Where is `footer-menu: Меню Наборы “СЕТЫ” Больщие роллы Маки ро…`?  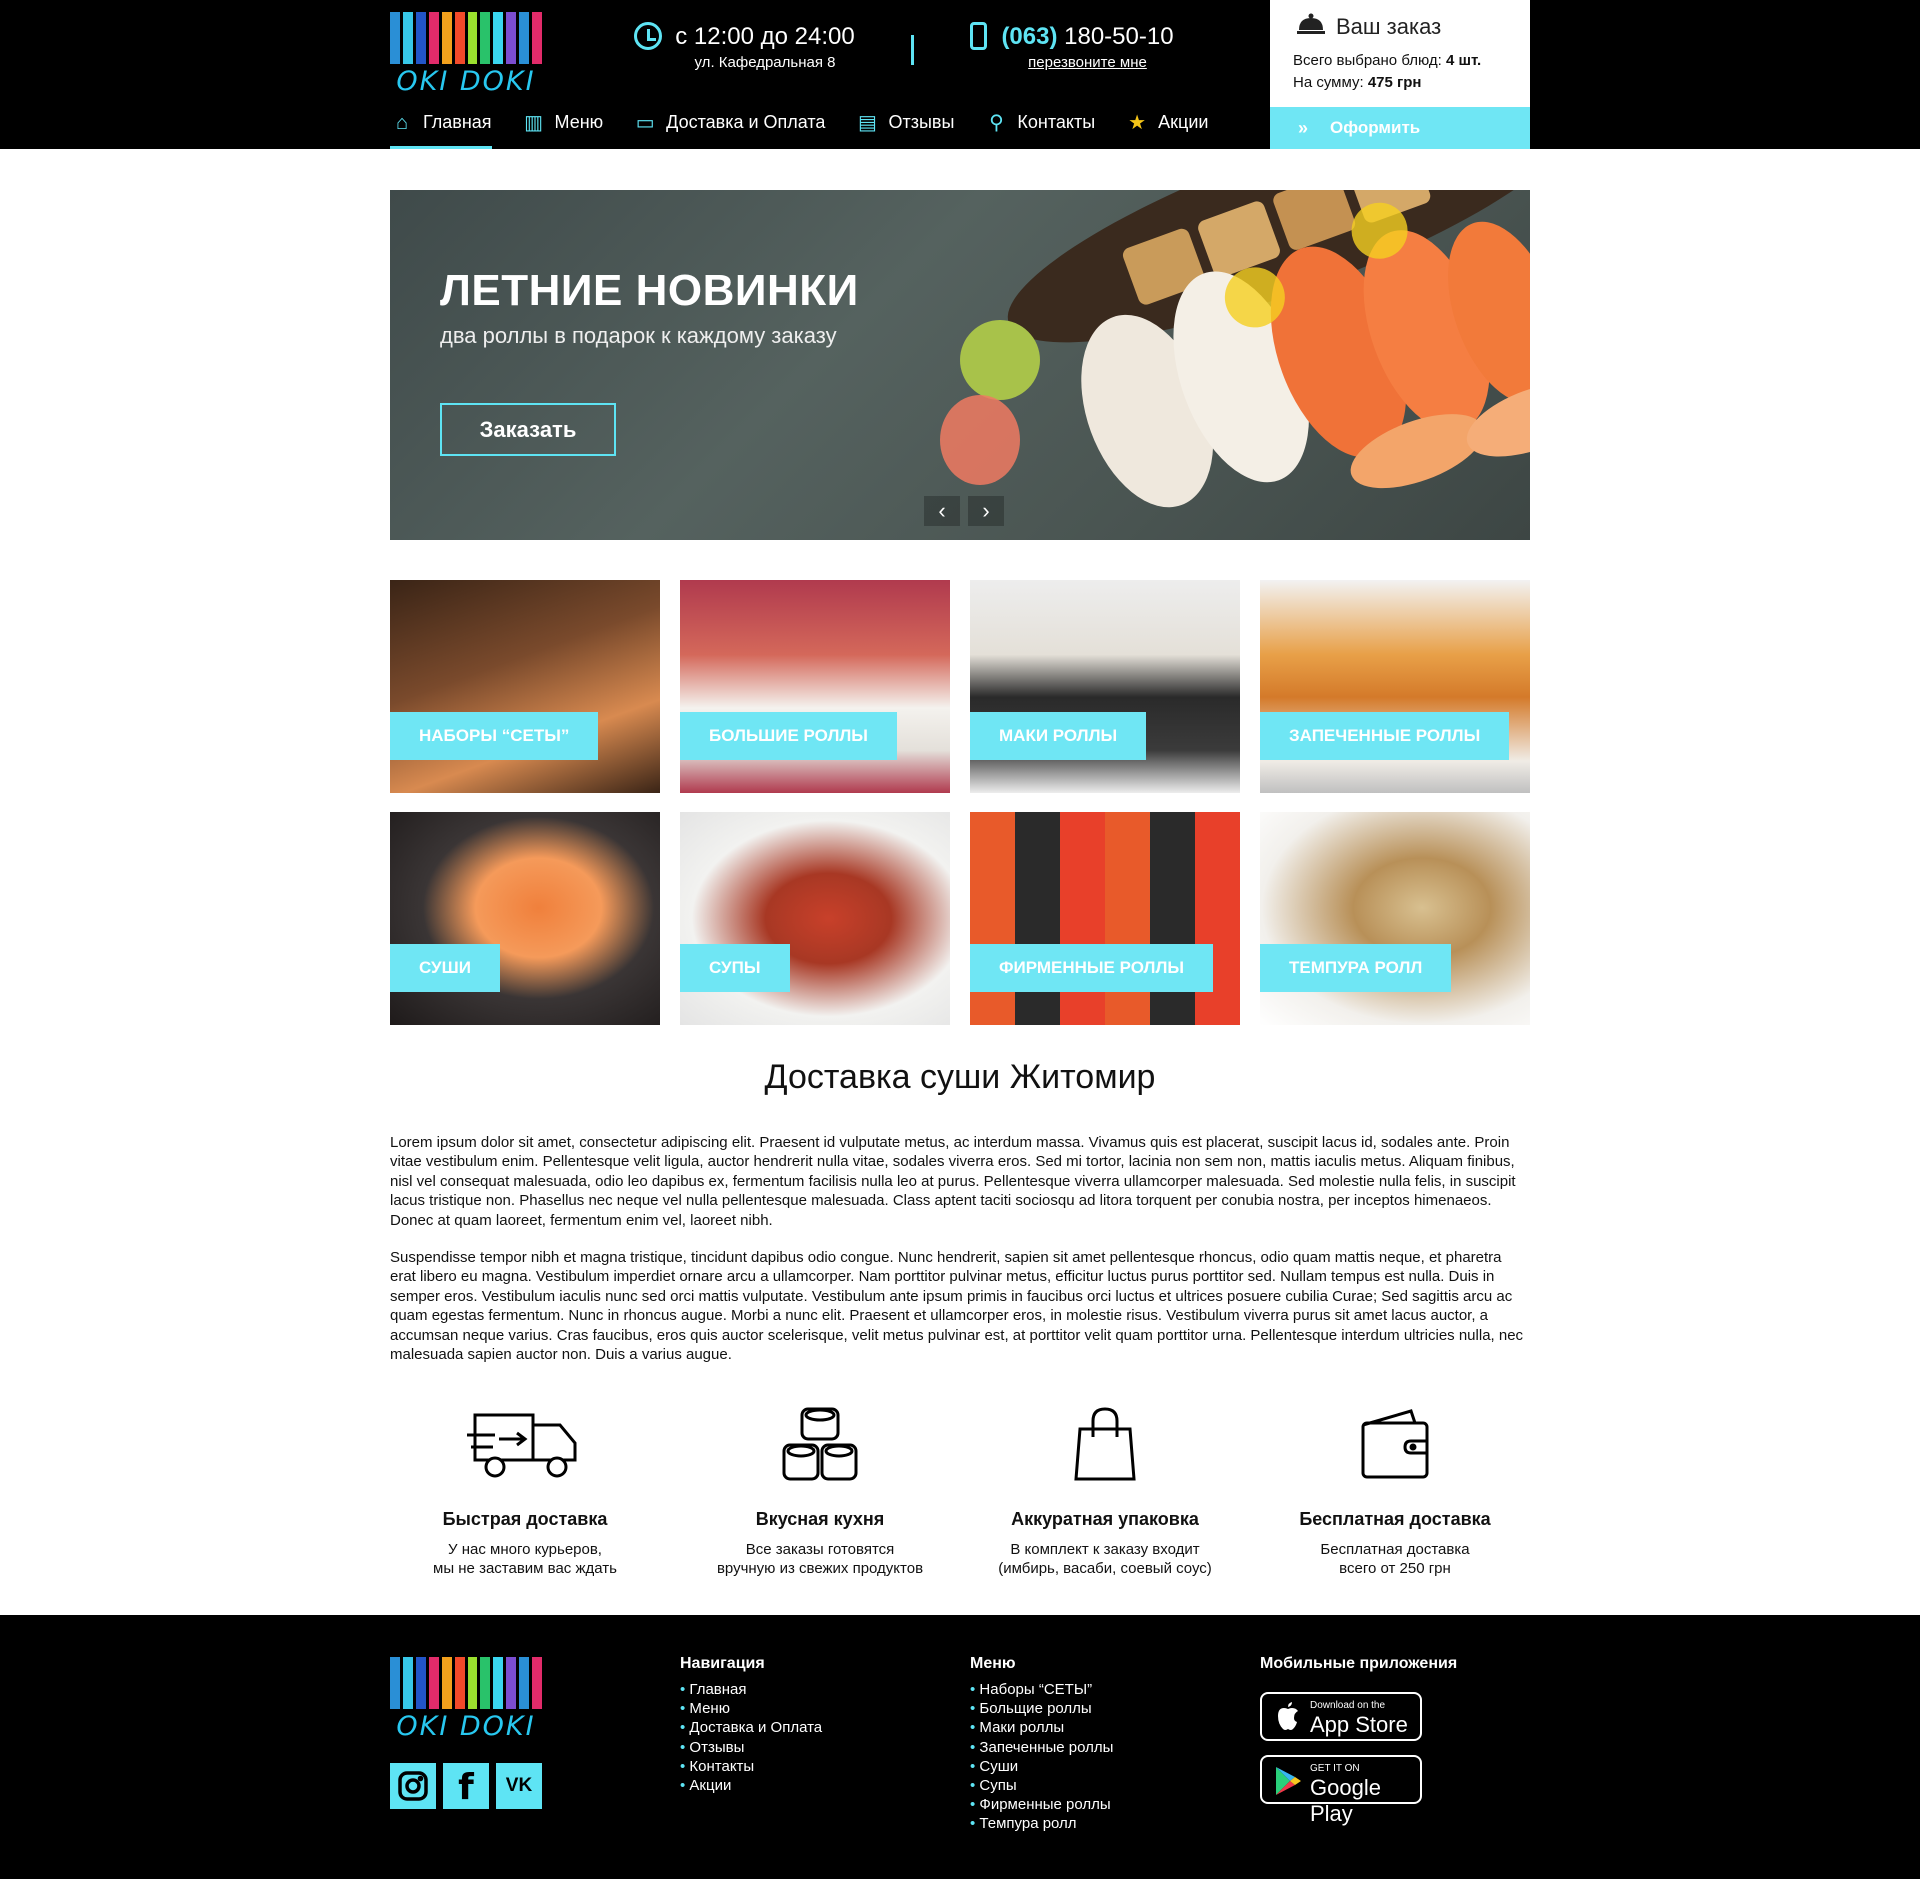 footer-menu: Меню Наборы “СЕТЫ” Больщие роллы Маки ро… is located at coordinates (1041, 1744).